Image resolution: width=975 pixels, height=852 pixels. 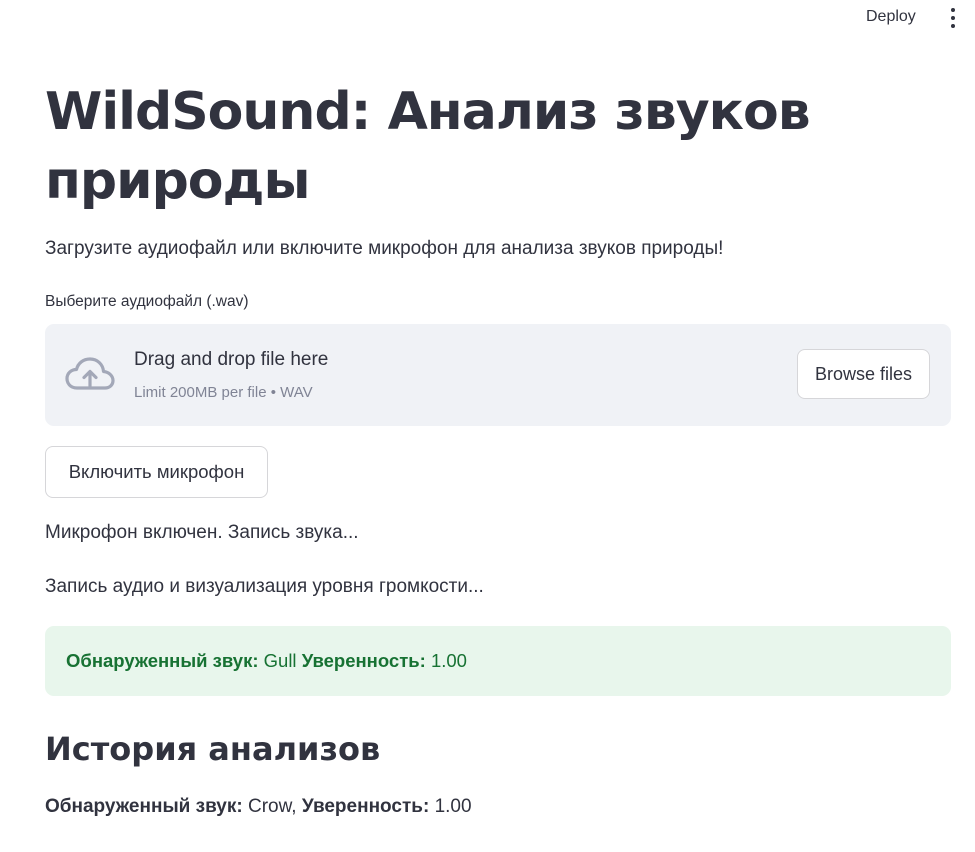 What do you see at coordinates (891, 17) in the screenshot?
I see `deploy-button: Deploy` at bounding box center [891, 17].